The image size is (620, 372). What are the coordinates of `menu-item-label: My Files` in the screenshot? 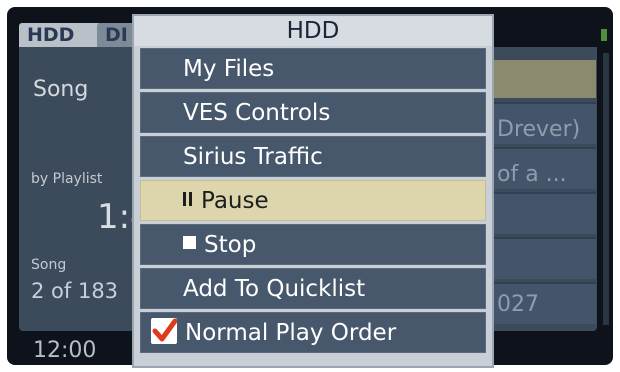 It's located at (229, 69).